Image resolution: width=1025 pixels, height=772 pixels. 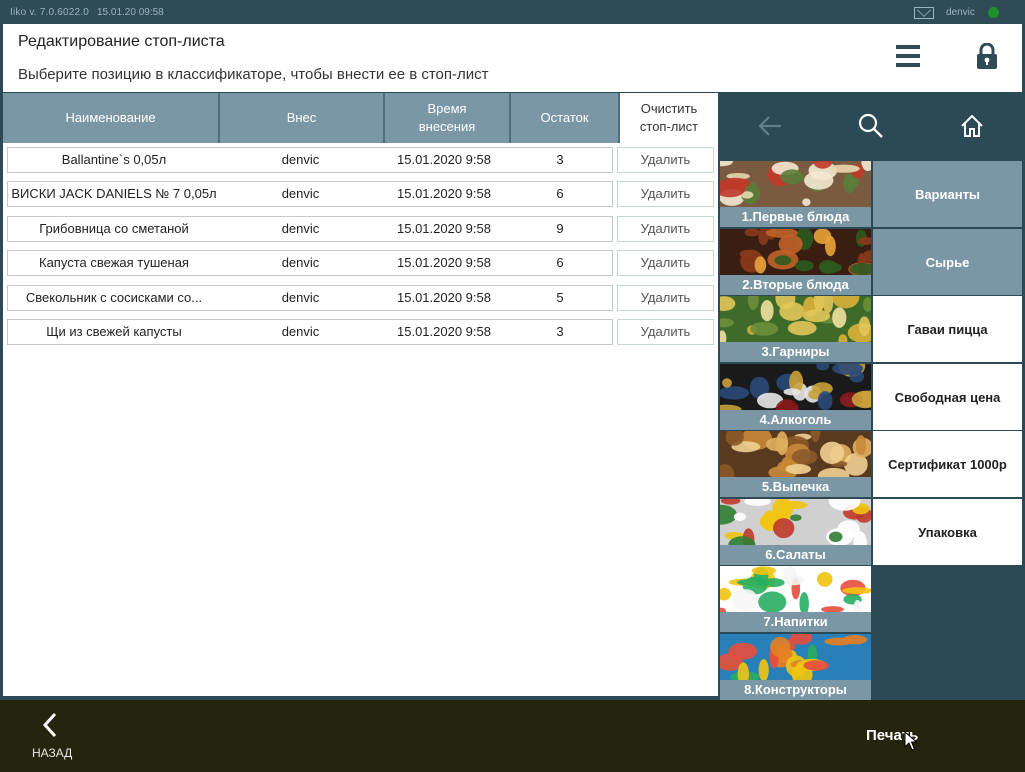 I want to click on category-label: 3.Гарниры, so click(x=795, y=352).